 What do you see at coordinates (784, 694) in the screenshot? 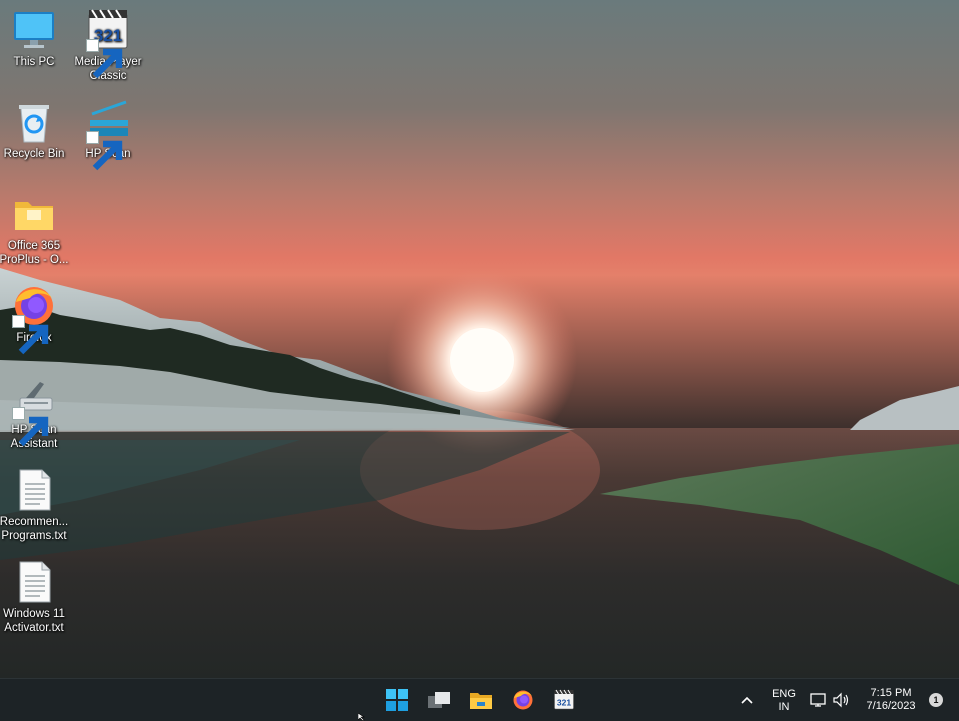
I see `language-code: ENG` at bounding box center [784, 694].